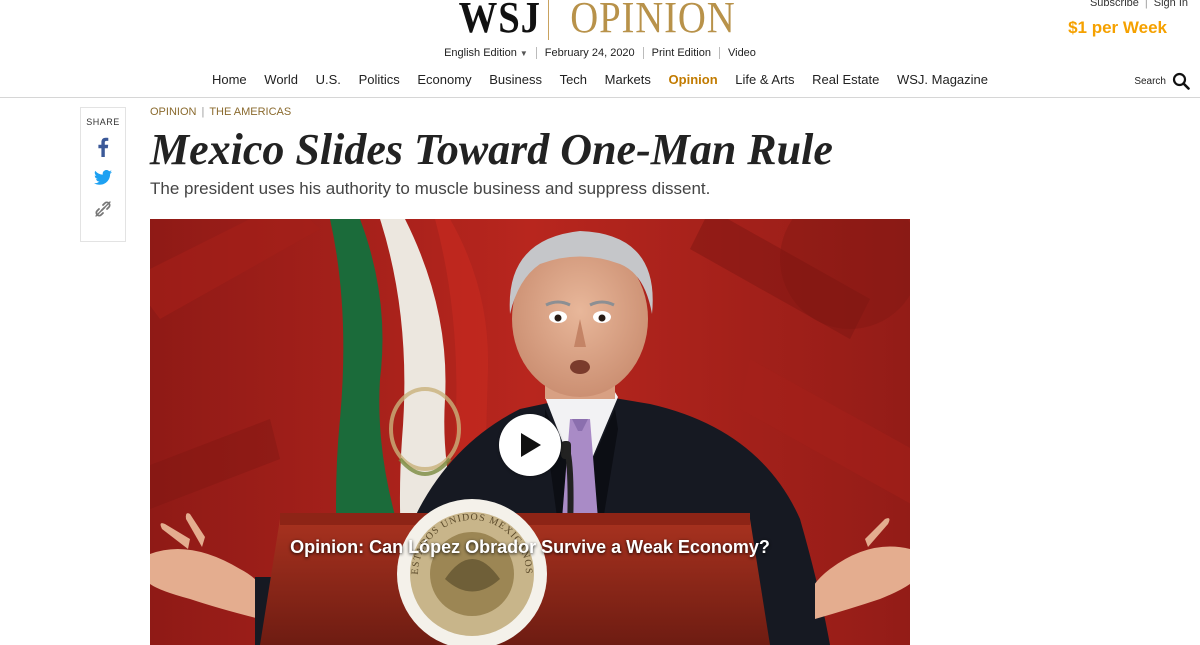 This screenshot has width=1200, height=645. Describe the element at coordinates (499, 21) in the screenshot. I see `wsj-logo: WSJ` at that location.